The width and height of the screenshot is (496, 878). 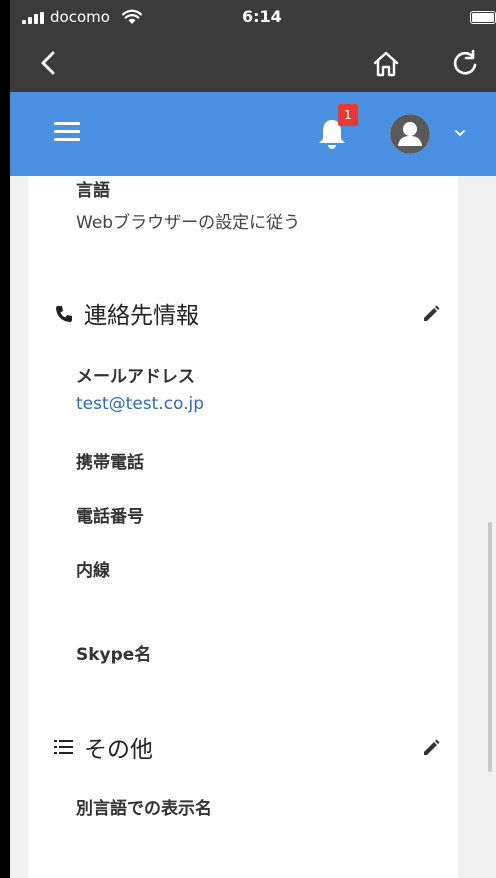 What do you see at coordinates (93, 191) in the screenshot?
I see `language-label: 言語` at bounding box center [93, 191].